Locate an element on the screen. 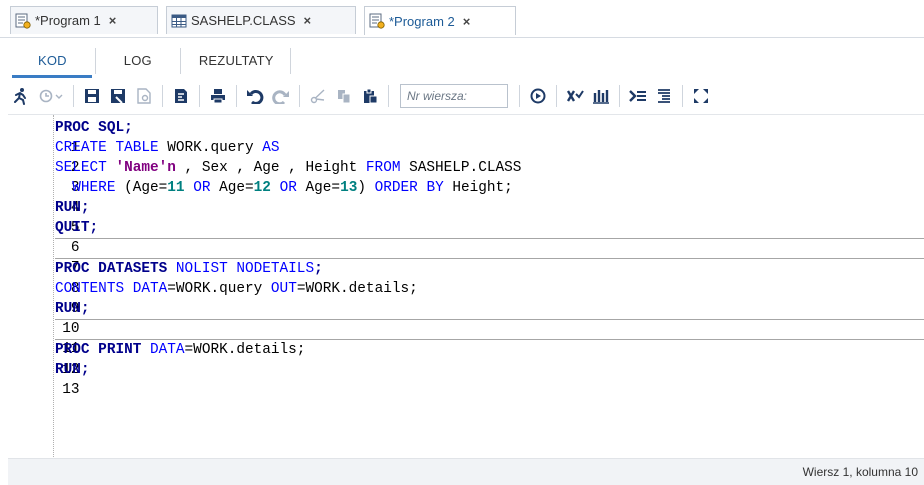 Image resolution: width=924 pixels, height=485 pixels. tab-program-1: *Program 1 × is located at coordinates (84, 20).